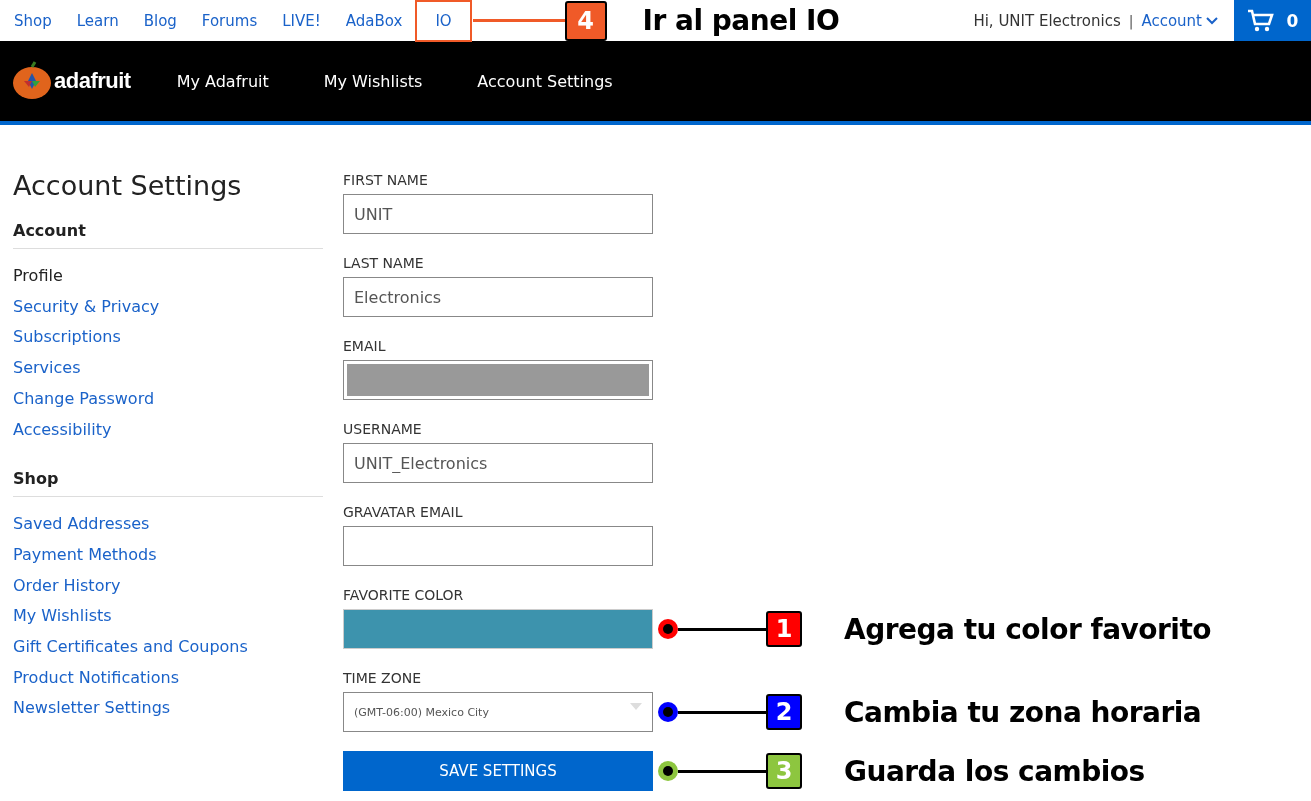 This screenshot has width=1311, height=801. Describe the element at coordinates (741, 20) in the screenshot. I see `callout-text: Ir al panel IO` at that location.